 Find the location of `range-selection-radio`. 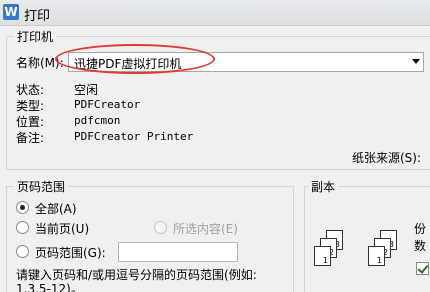

range-selection-radio is located at coordinates (160, 227).